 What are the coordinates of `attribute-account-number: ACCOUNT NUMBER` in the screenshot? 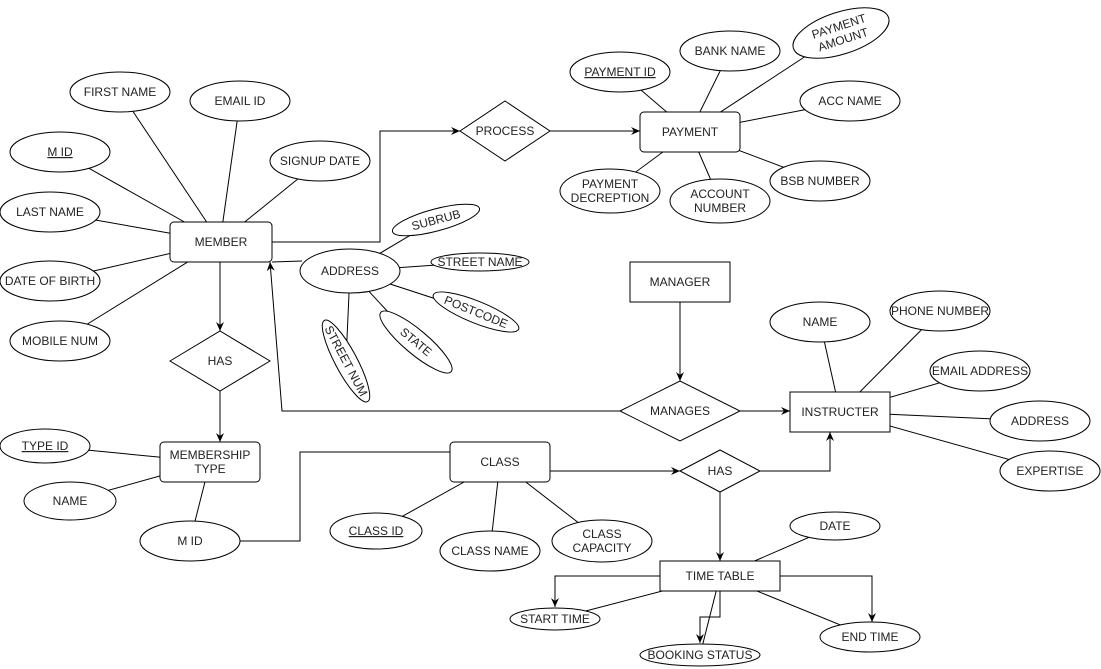 It's located at (720, 201).